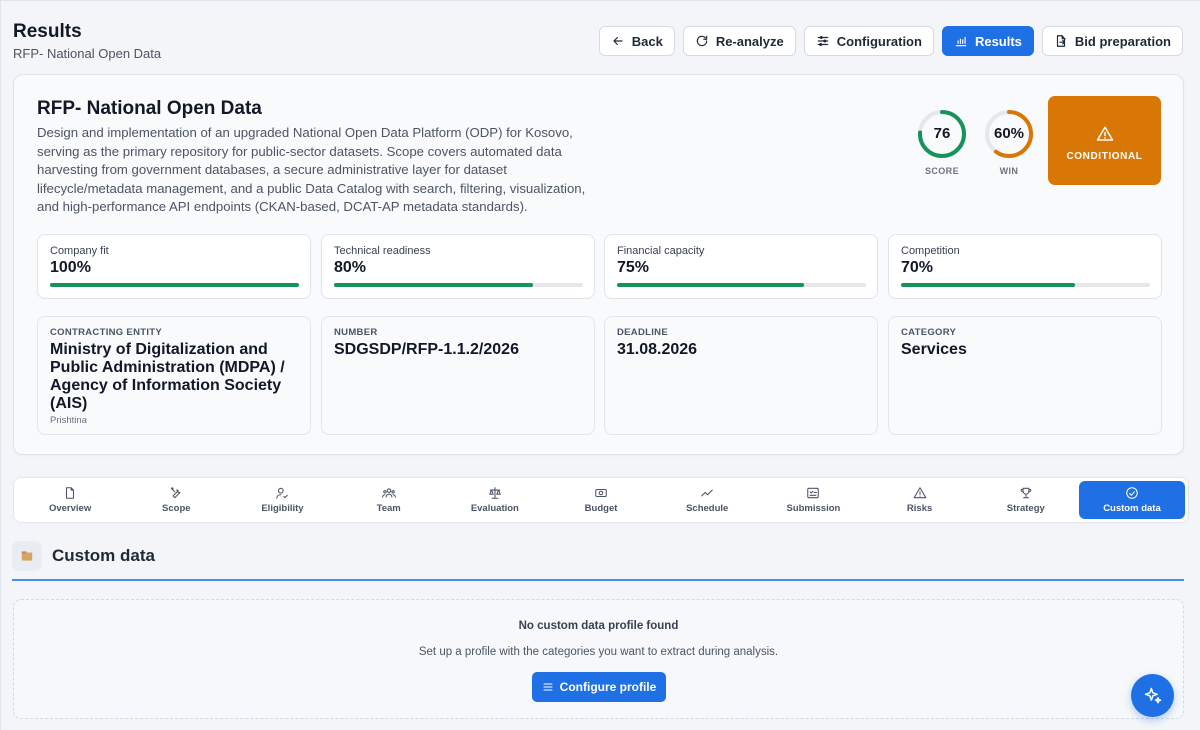 Image resolution: width=1200 pixels, height=730 pixels. Describe the element at coordinates (70, 493) in the screenshot. I see `file-icon` at that location.